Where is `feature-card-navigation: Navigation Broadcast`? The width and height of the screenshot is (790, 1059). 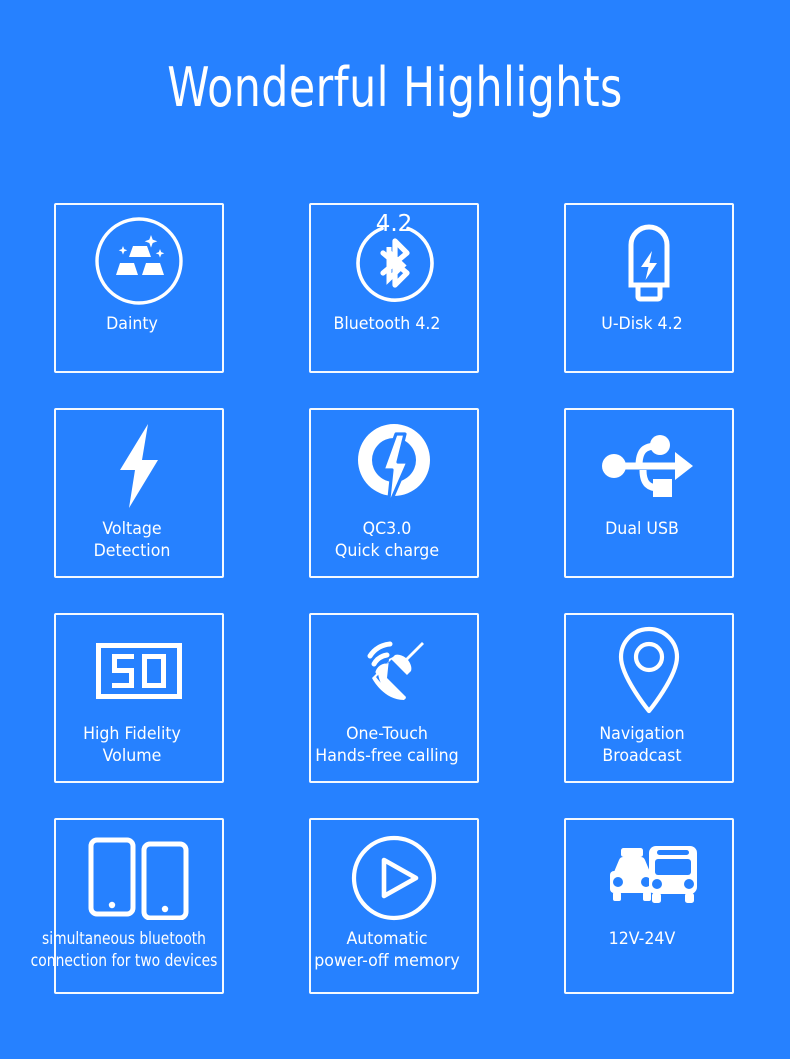 feature-card-navigation: Navigation Broadcast is located at coordinates (649, 698).